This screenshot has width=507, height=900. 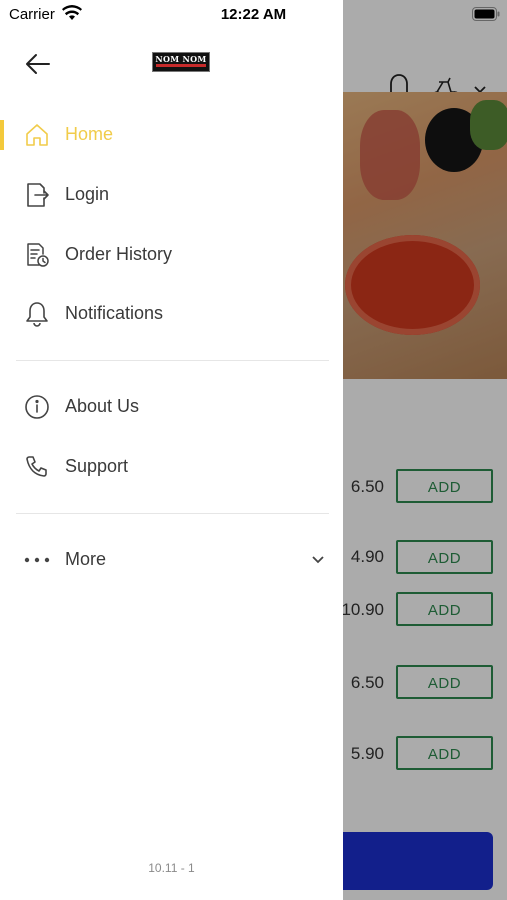 What do you see at coordinates (86, 559) in the screenshot?
I see `menu-item-label: More` at bounding box center [86, 559].